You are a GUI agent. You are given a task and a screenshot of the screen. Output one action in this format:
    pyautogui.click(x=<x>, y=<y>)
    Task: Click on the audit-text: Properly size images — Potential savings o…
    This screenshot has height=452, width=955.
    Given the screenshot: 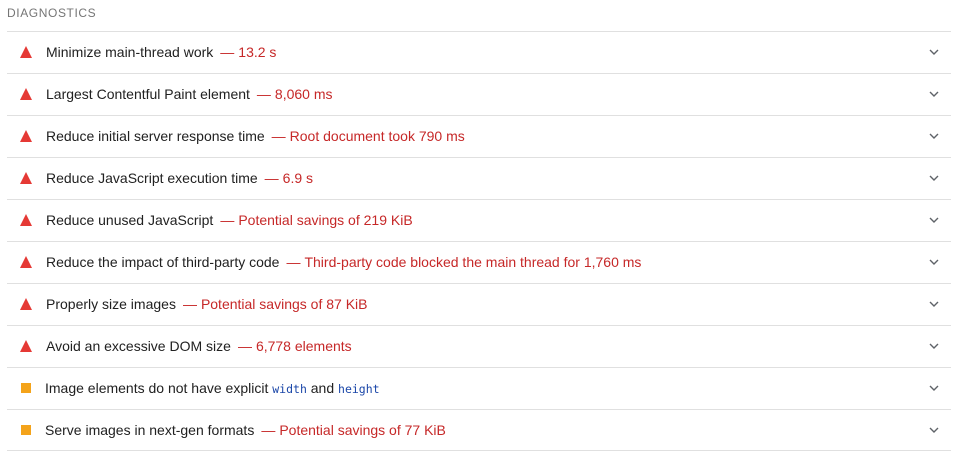 What is the action you would take?
    pyautogui.click(x=206, y=304)
    